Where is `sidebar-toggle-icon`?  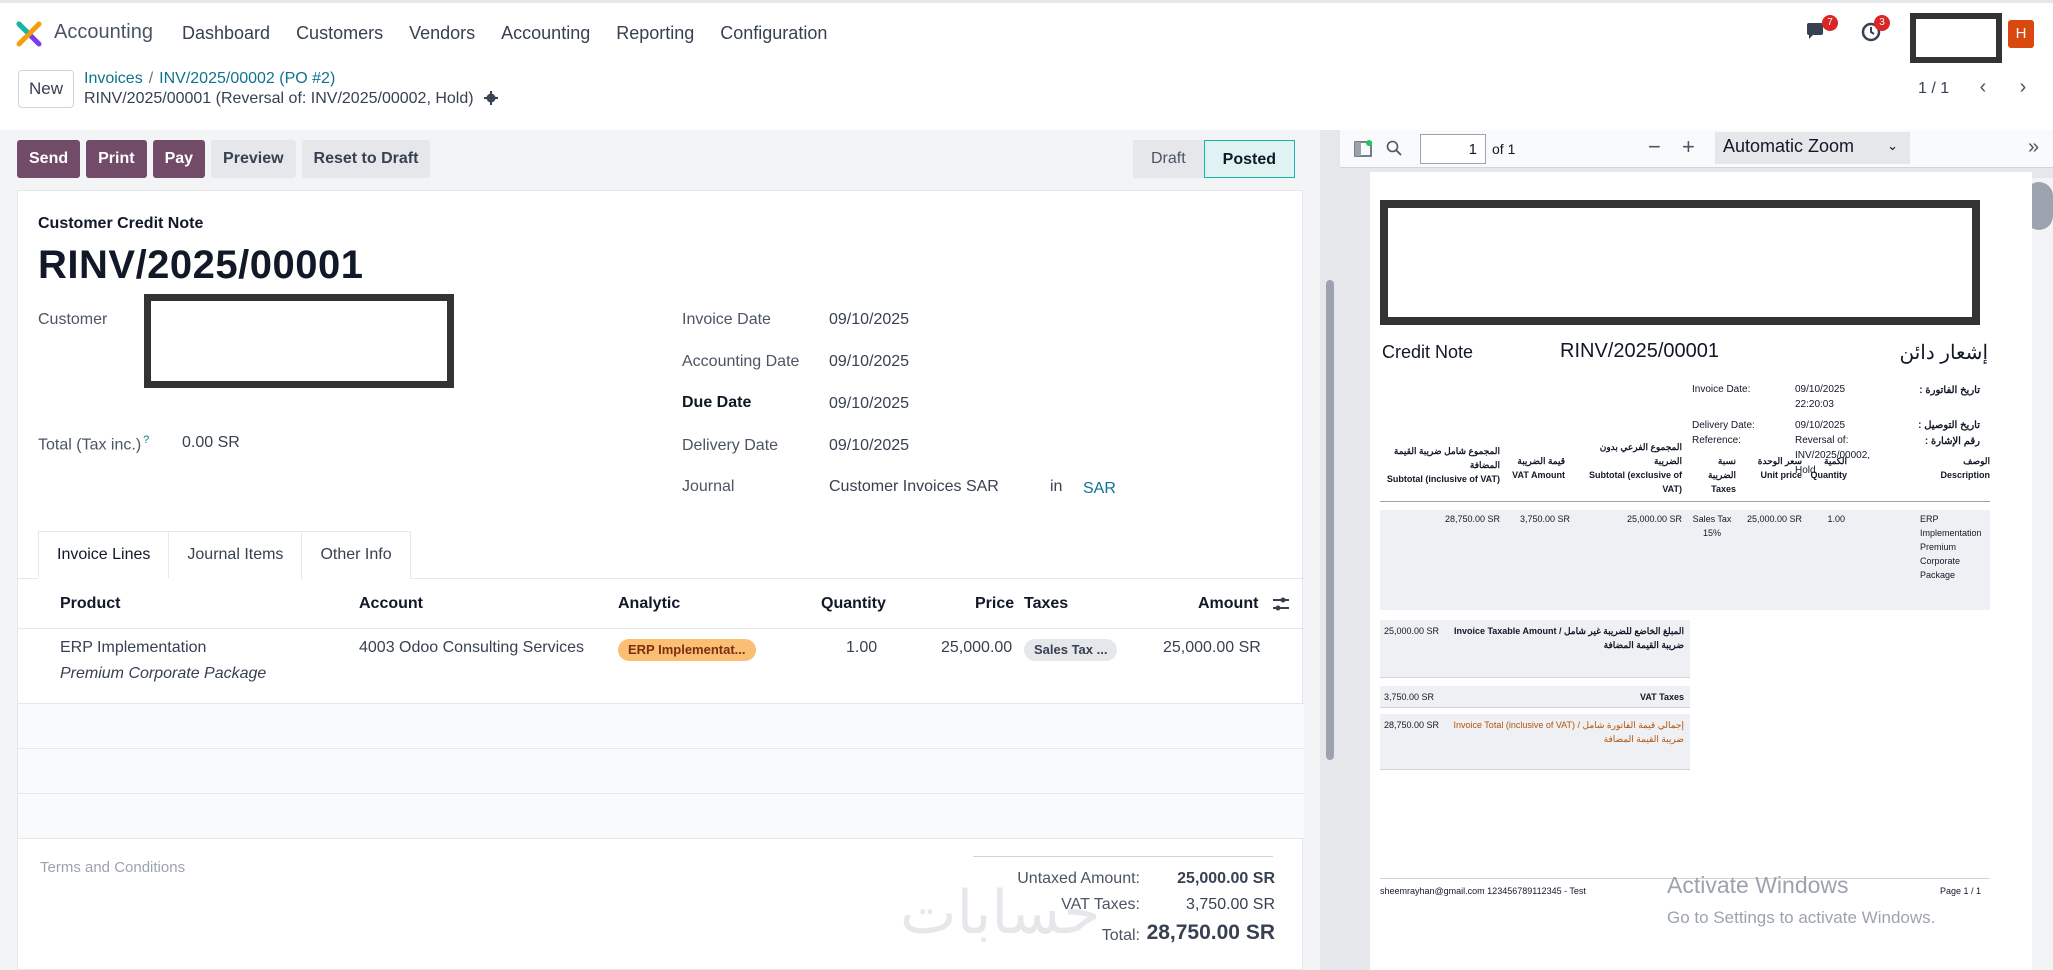 sidebar-toggle-icon is located at coordinates (1363, 149).